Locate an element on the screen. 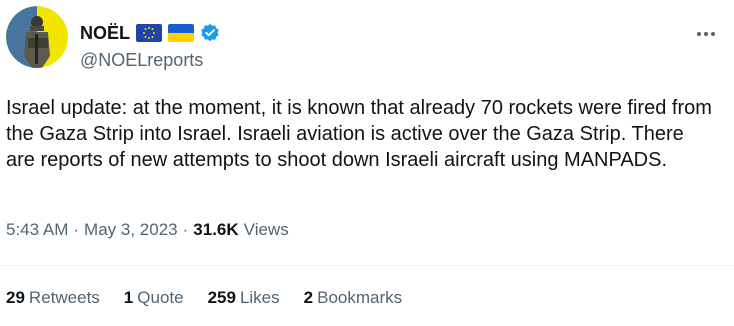 The width and height of the screenshot is (734, 326). tweet-date: May 3, 2023 is located at coordinates (131, 230).